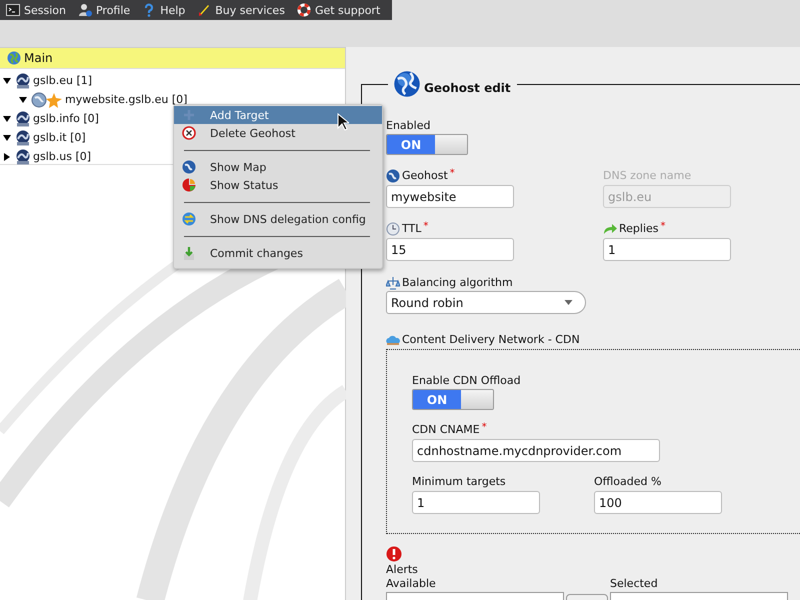  I want to click on field-label: TTL, so click(412, 229).